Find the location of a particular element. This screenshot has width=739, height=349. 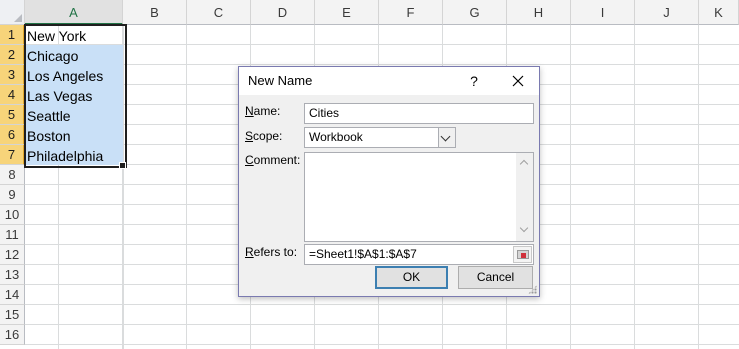

ok-button: OK is located at coordinates (411, 277).